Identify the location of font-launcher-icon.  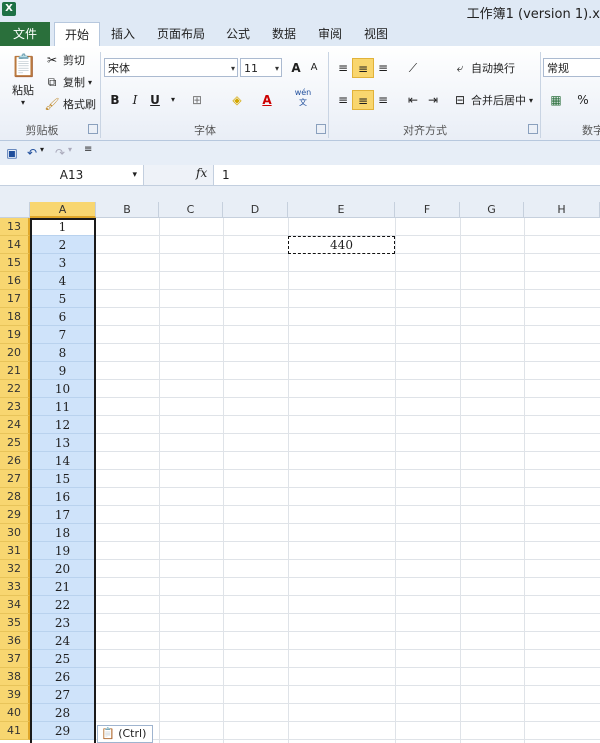
(321, 129).